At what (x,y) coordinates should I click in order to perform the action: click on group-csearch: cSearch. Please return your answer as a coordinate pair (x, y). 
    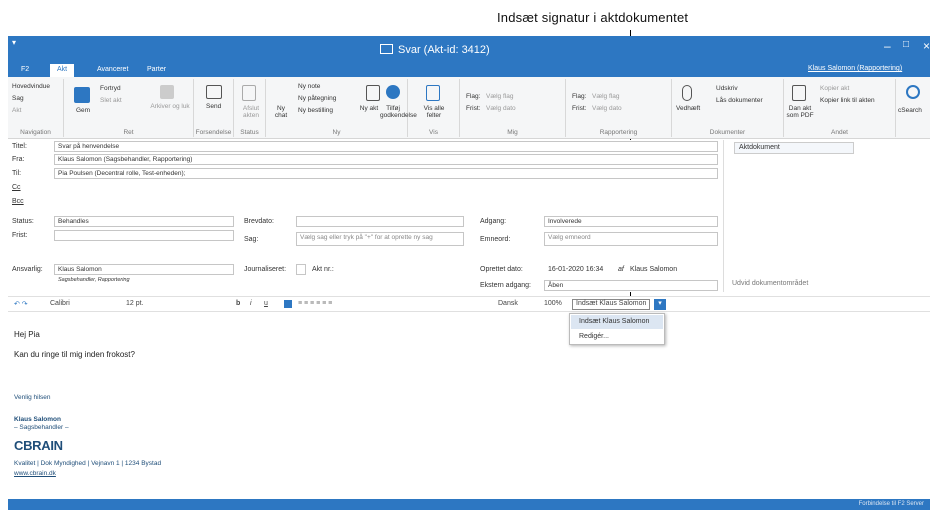
    Looking at the image, I should click on (913, 108).